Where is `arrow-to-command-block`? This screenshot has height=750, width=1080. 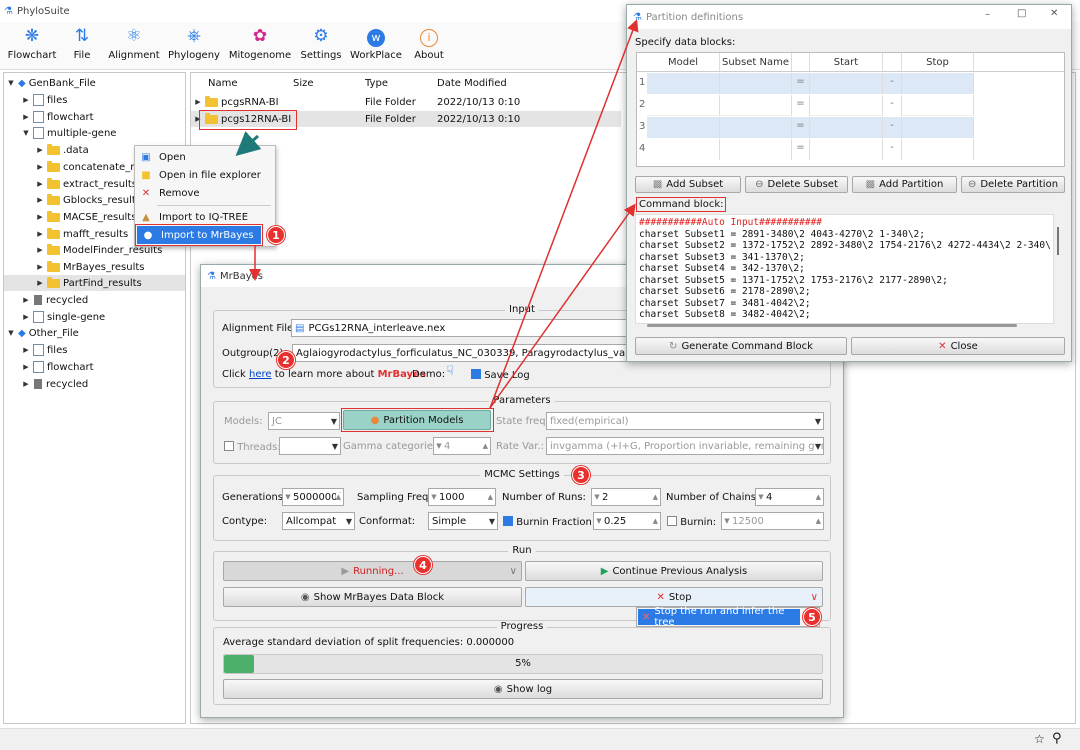 arrow-to-command-block is located at coordinates (562, 306).